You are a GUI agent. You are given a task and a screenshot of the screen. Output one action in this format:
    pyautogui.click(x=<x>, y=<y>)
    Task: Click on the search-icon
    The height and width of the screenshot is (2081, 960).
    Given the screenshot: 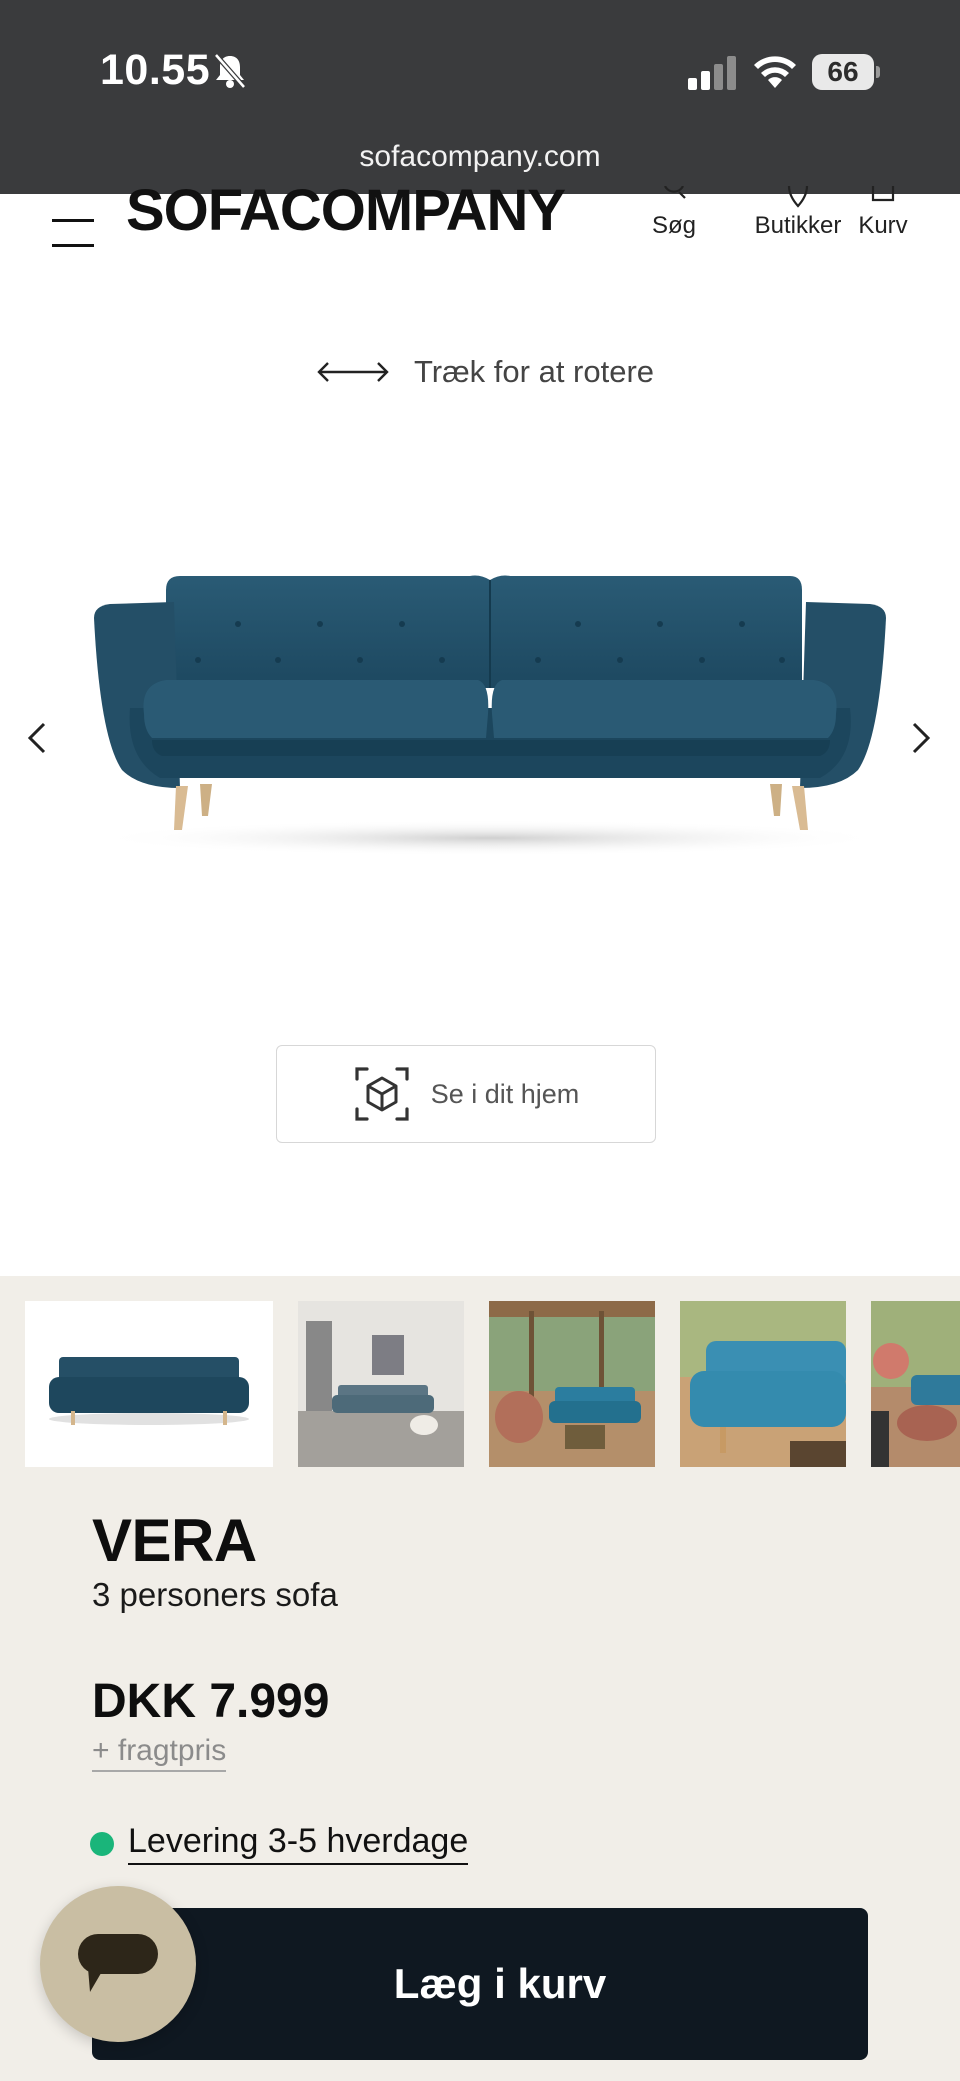 What is the action you would take?
    pyautogui.click(x=675, y=192)
    